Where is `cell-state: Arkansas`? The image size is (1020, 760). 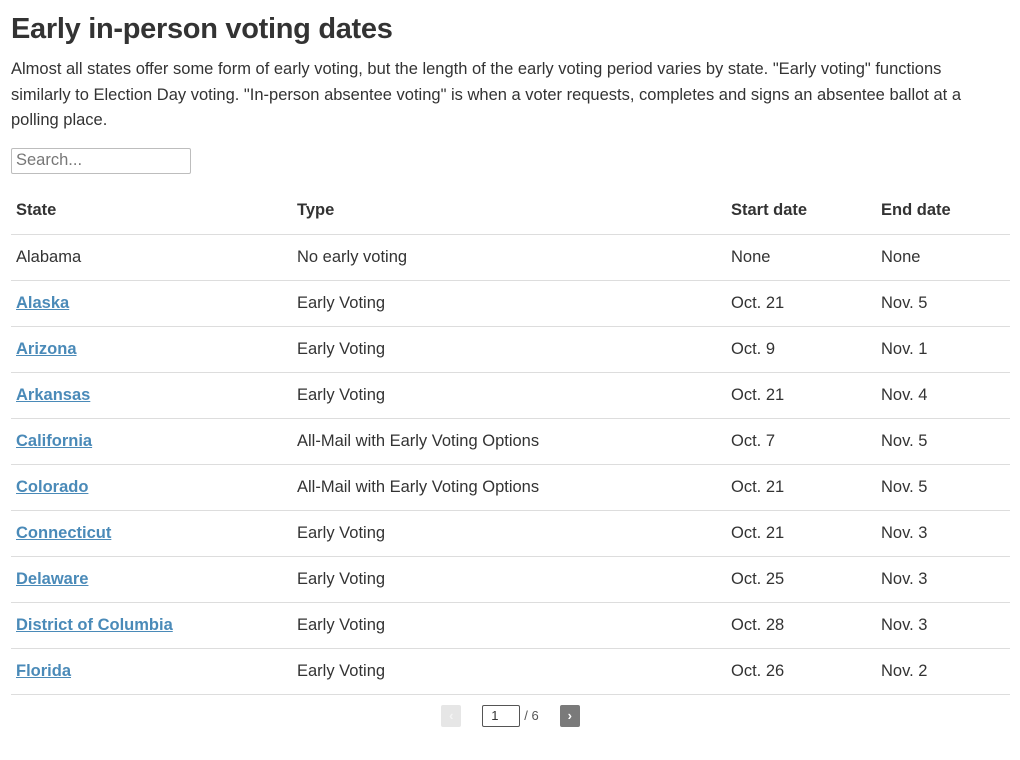 cell-state: Arkansas is located at coordinates (151, 395).